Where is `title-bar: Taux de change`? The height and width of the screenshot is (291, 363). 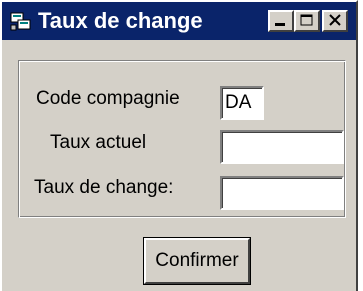
title-bar: Taux de change is located at coordinates (179, 21).